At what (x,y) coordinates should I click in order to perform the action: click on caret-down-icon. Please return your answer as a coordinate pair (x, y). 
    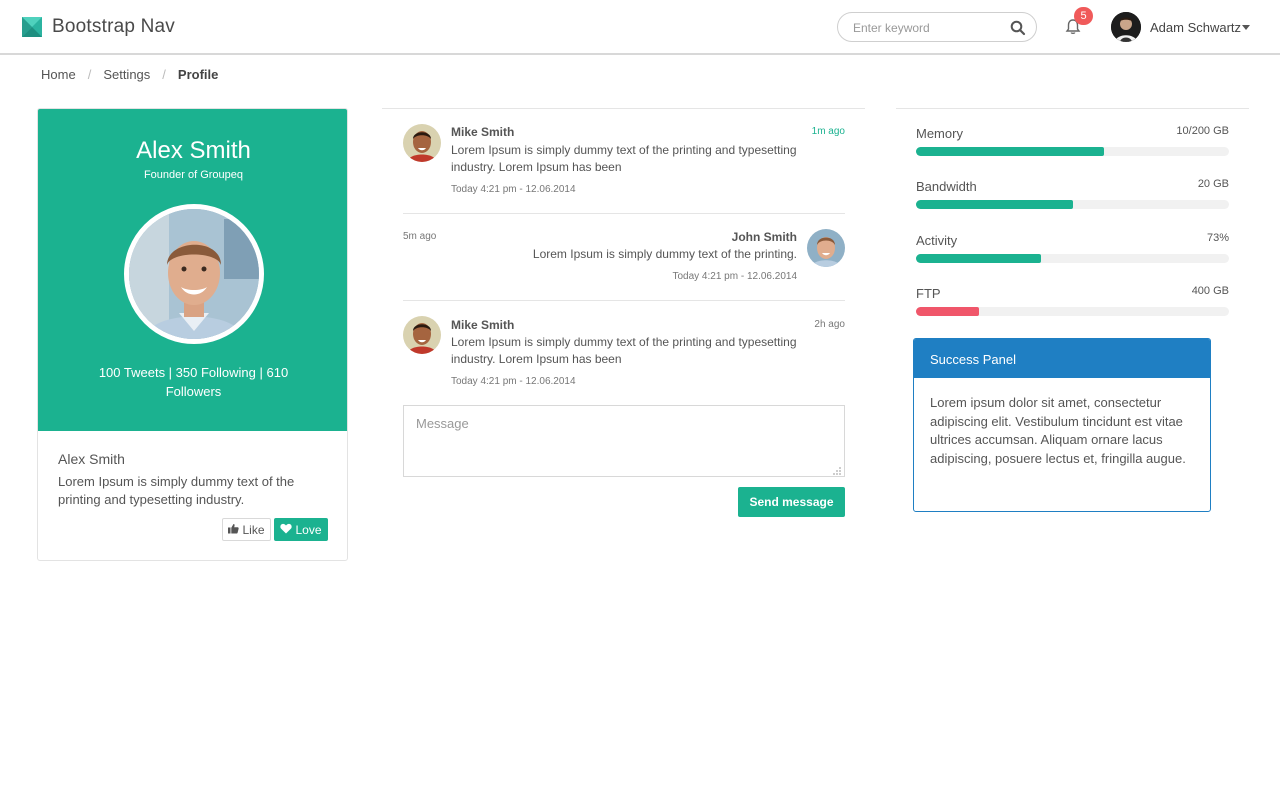
    Looking at the image, I should click on (1246, 27).